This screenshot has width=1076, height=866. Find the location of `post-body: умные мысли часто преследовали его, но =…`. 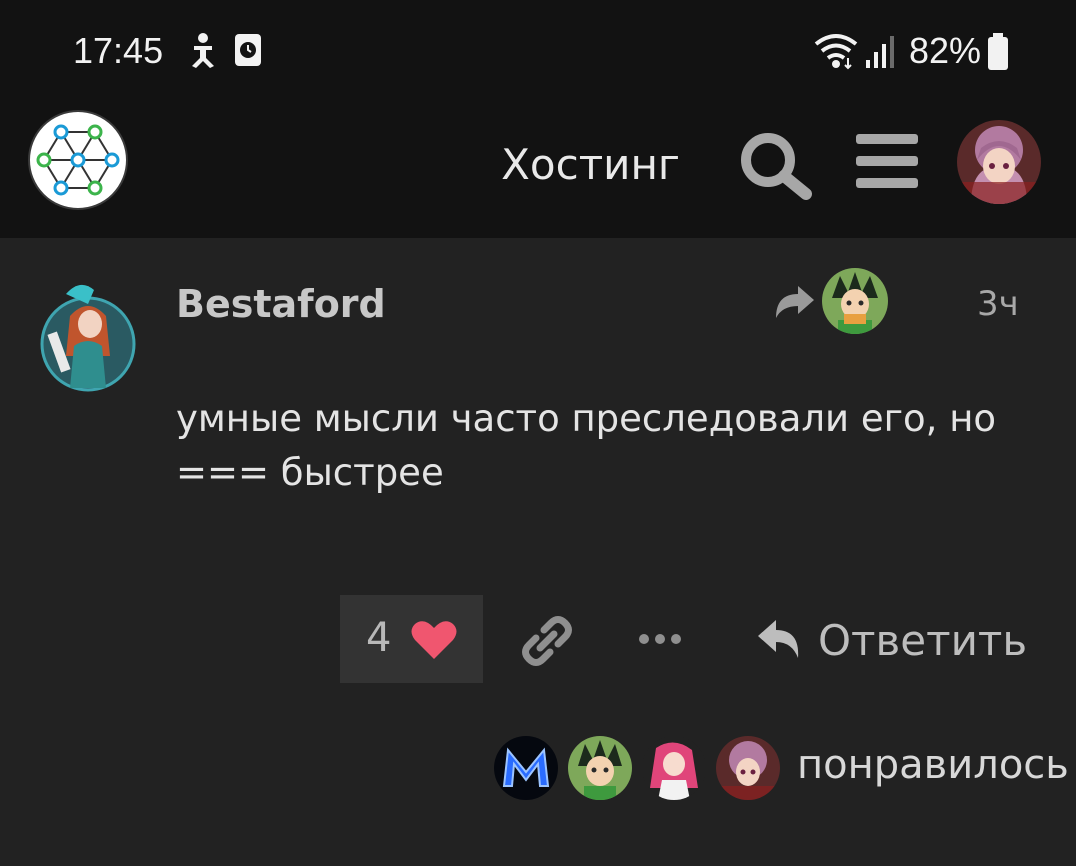

post-body: умные мысли часто преследовали его, но =… is located at coordinates (606, 446).